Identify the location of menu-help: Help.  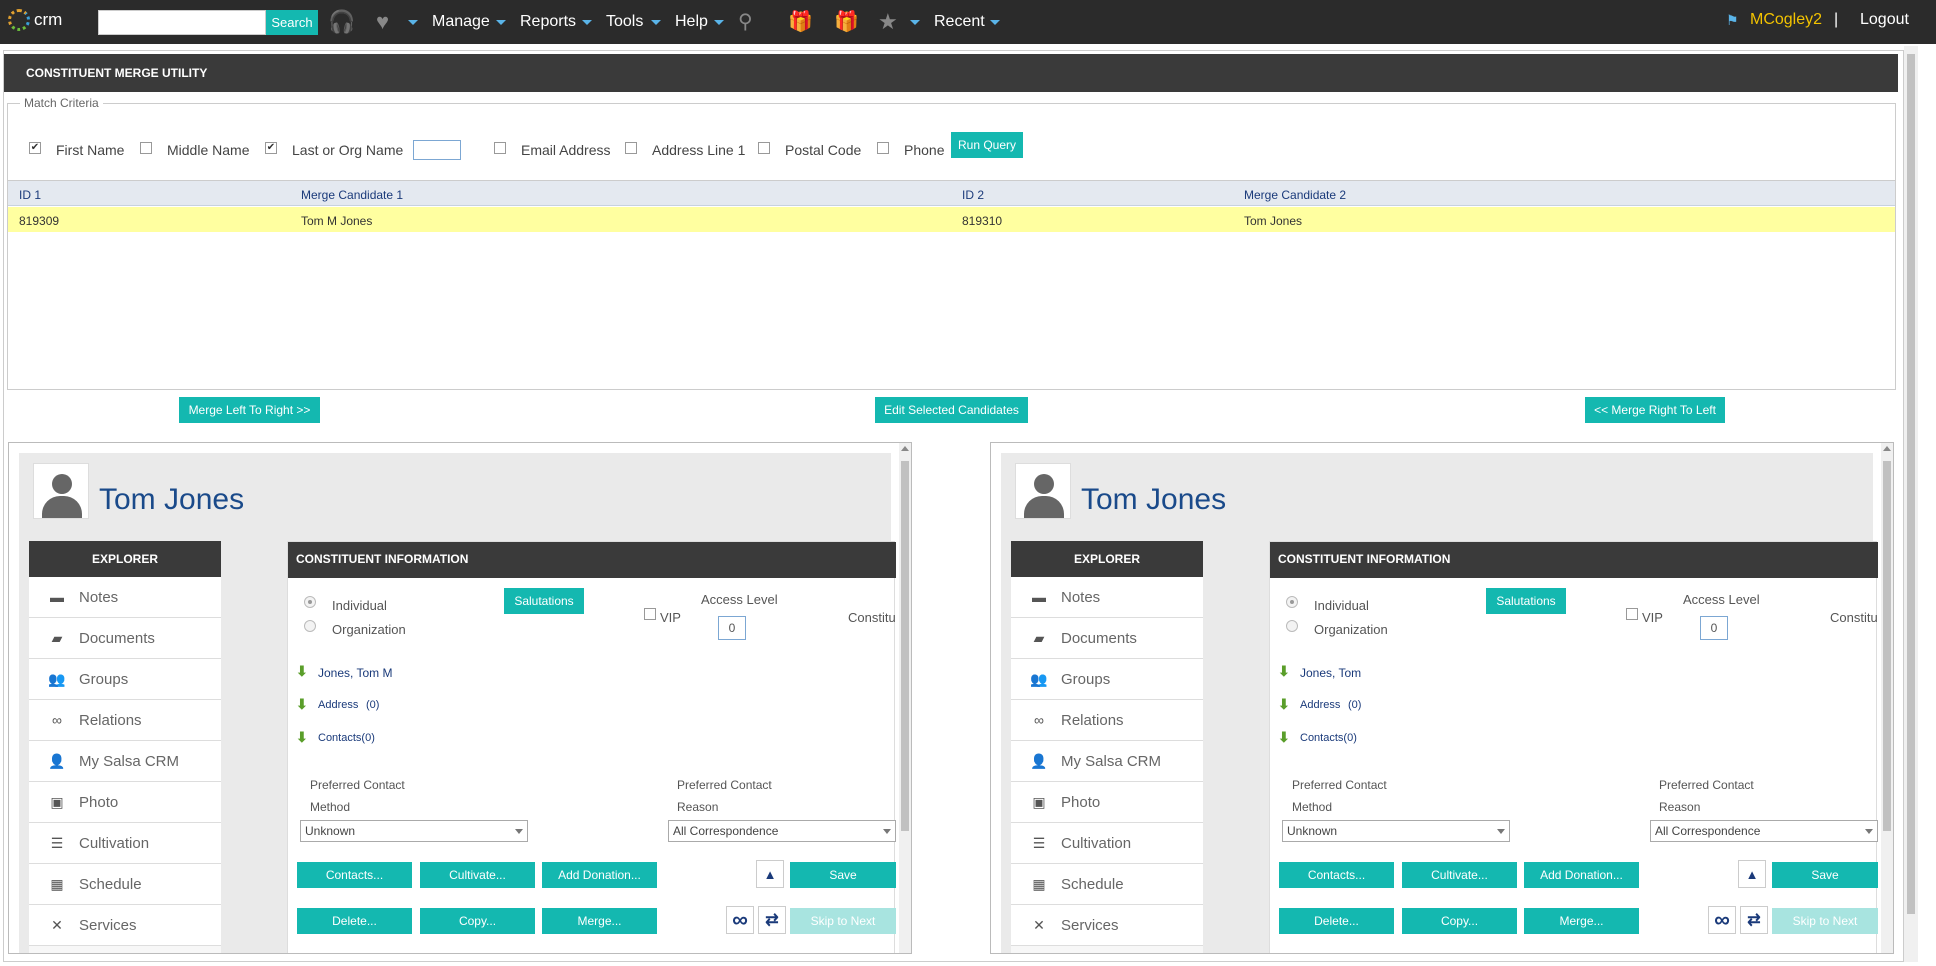
(691, 22).